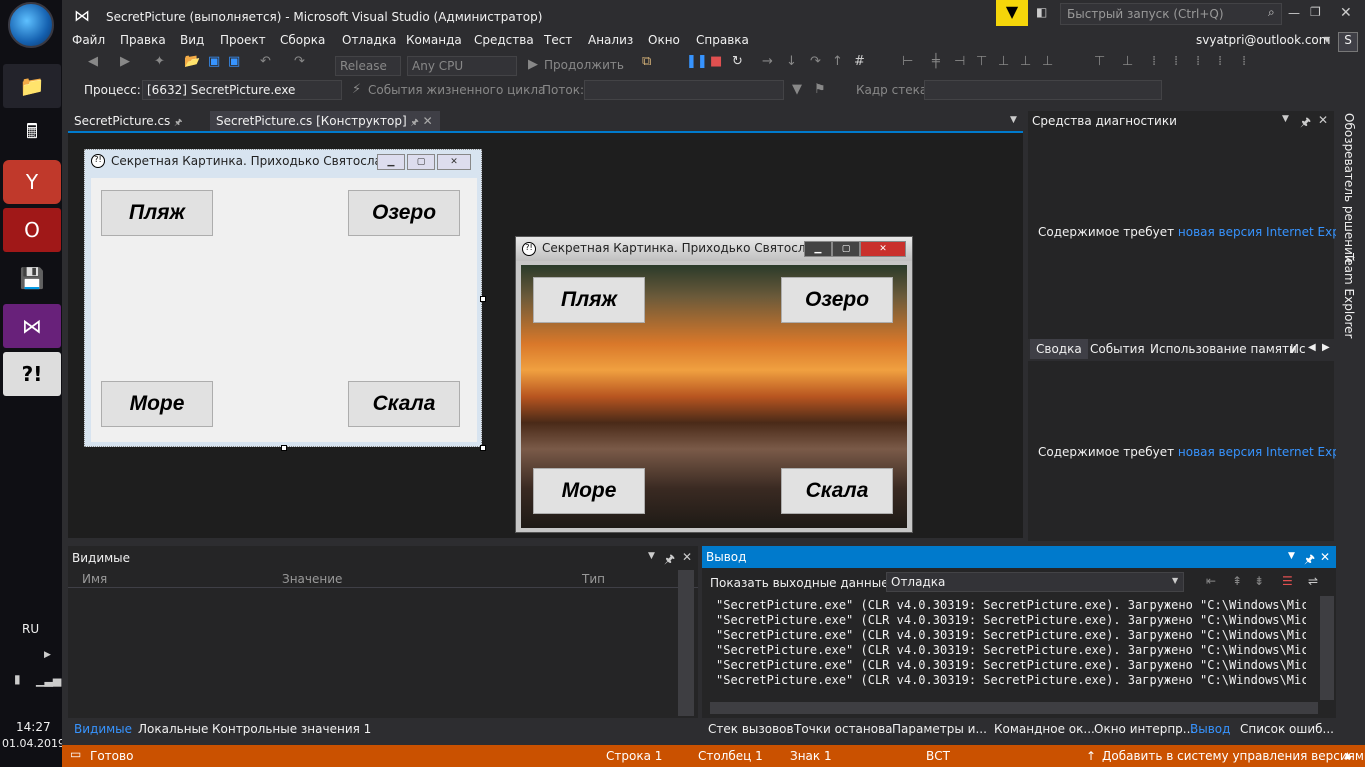  Describe the element at coordinates (291, 729) in the screenshot. I see `tab-watch-1: Контрольные значения 1` at that location.